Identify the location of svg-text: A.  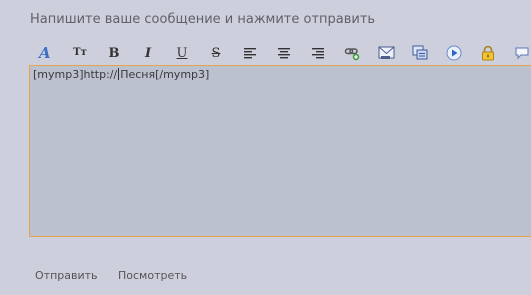
(44, 53).